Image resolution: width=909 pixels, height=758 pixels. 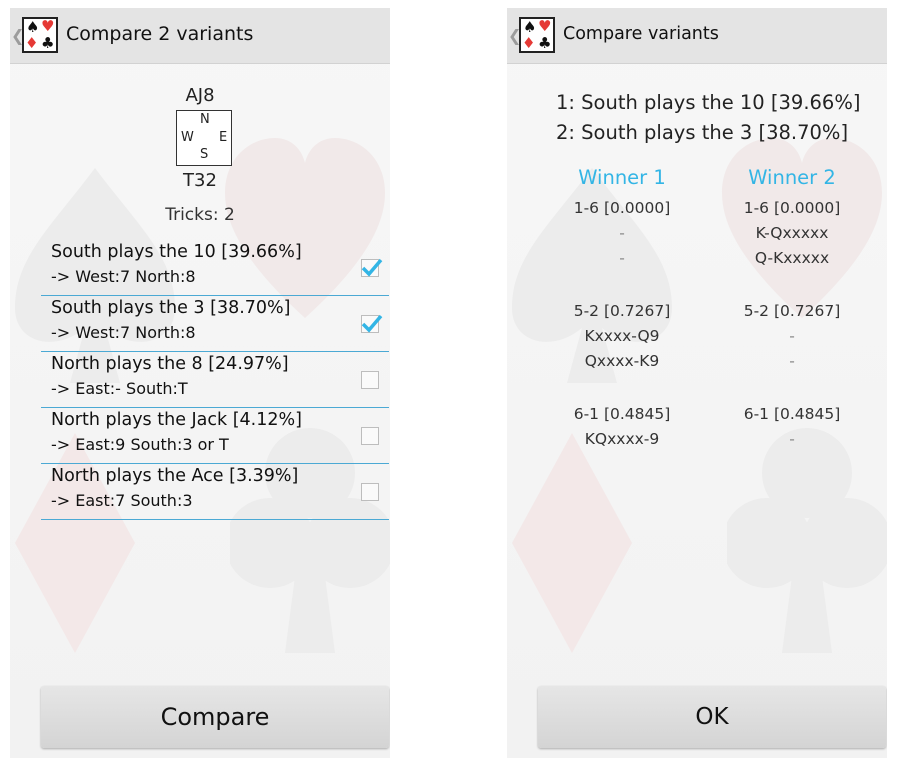 What do you see at coordinates (122, 500) in the screenshot?
I see `variant-detail: -> East:7 South:3` at bounding box center [122, 500].